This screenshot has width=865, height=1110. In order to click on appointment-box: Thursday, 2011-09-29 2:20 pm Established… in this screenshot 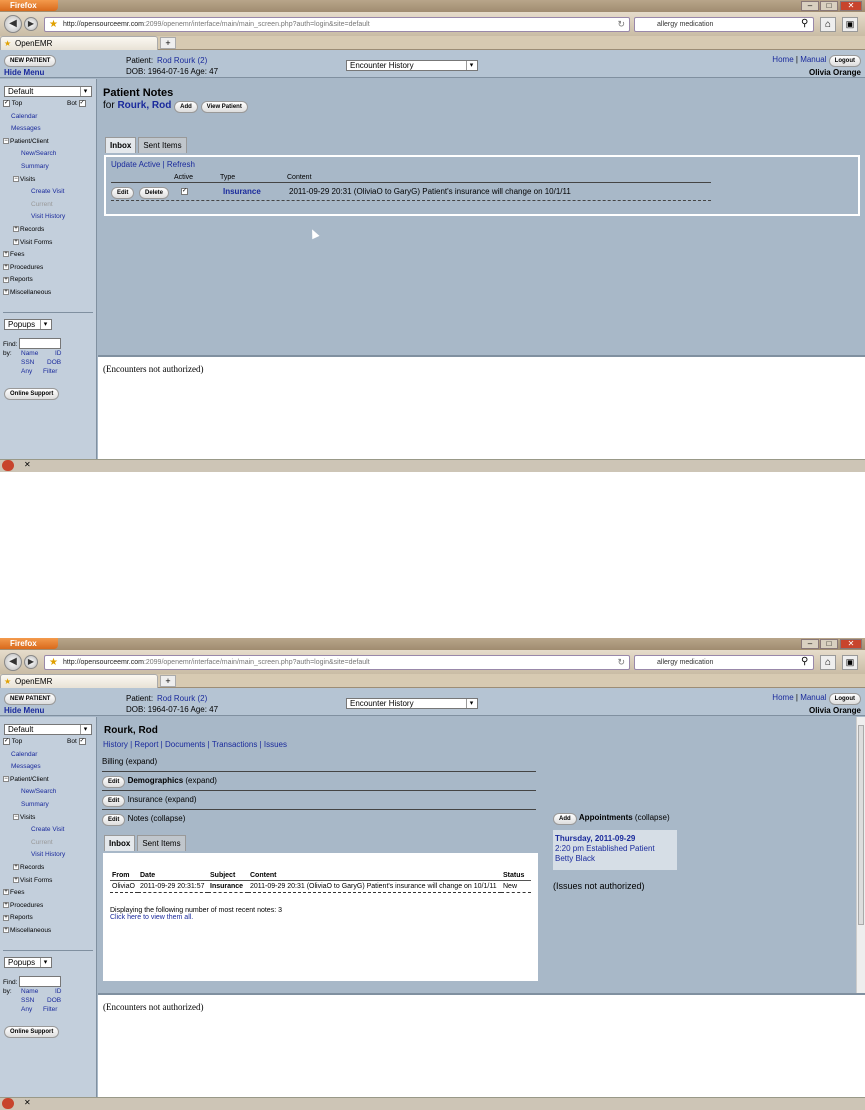, I will do `click(615, 850)`.